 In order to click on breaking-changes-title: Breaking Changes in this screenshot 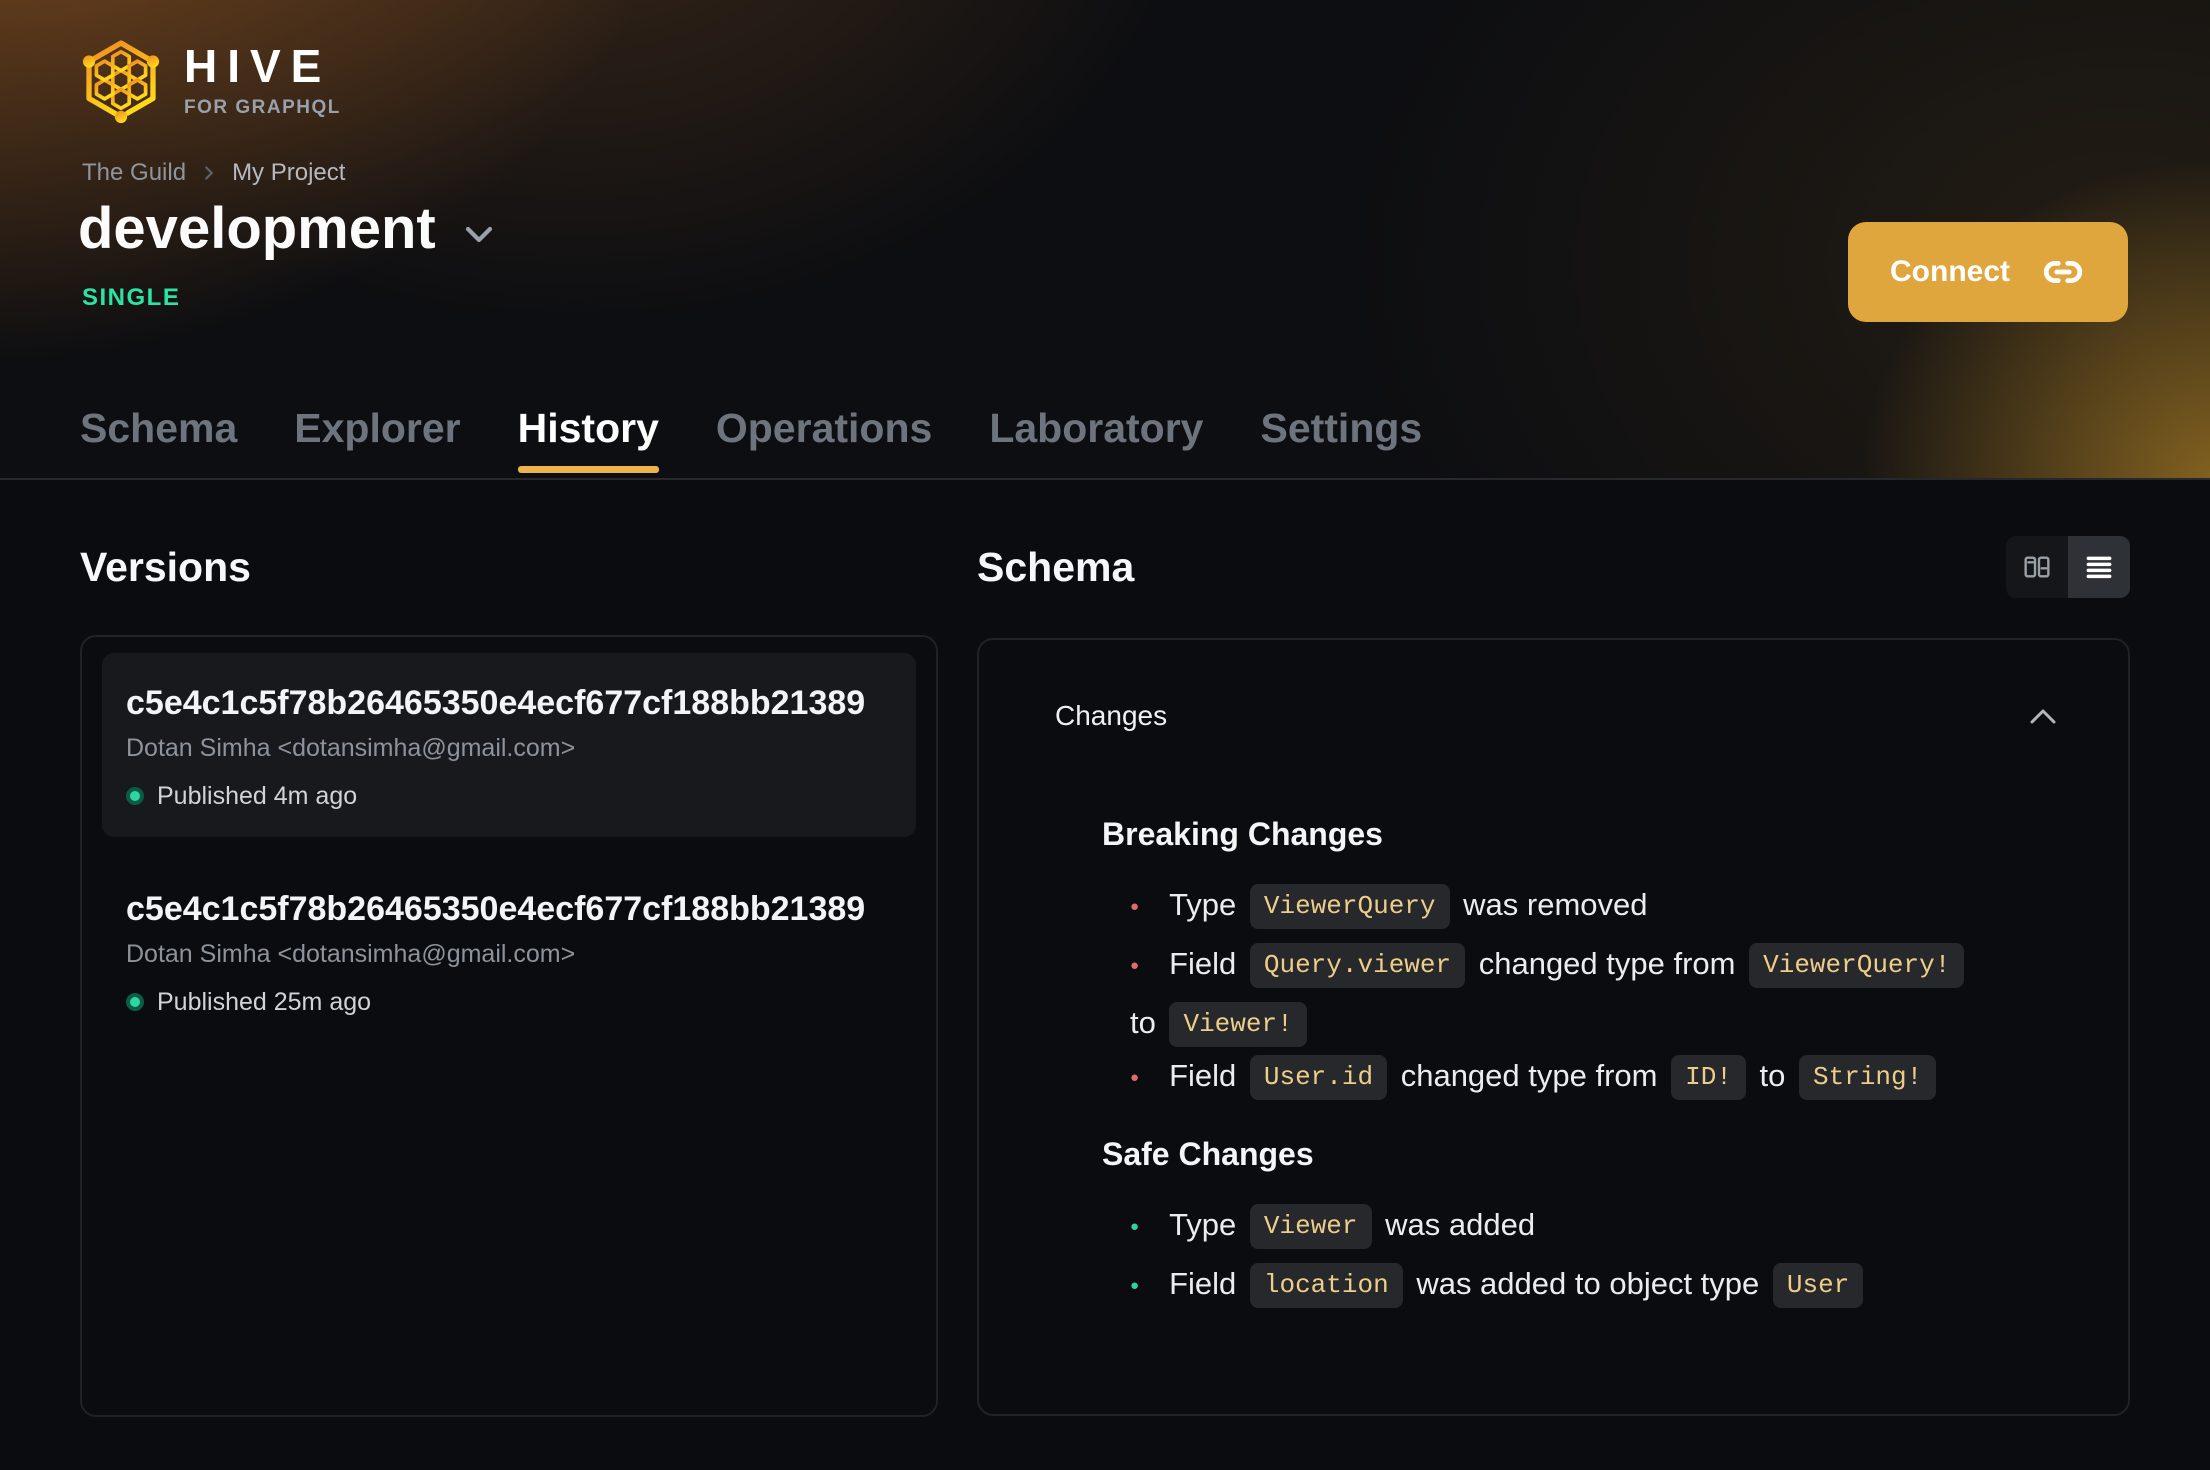, I will do `click(1242, 834)`.